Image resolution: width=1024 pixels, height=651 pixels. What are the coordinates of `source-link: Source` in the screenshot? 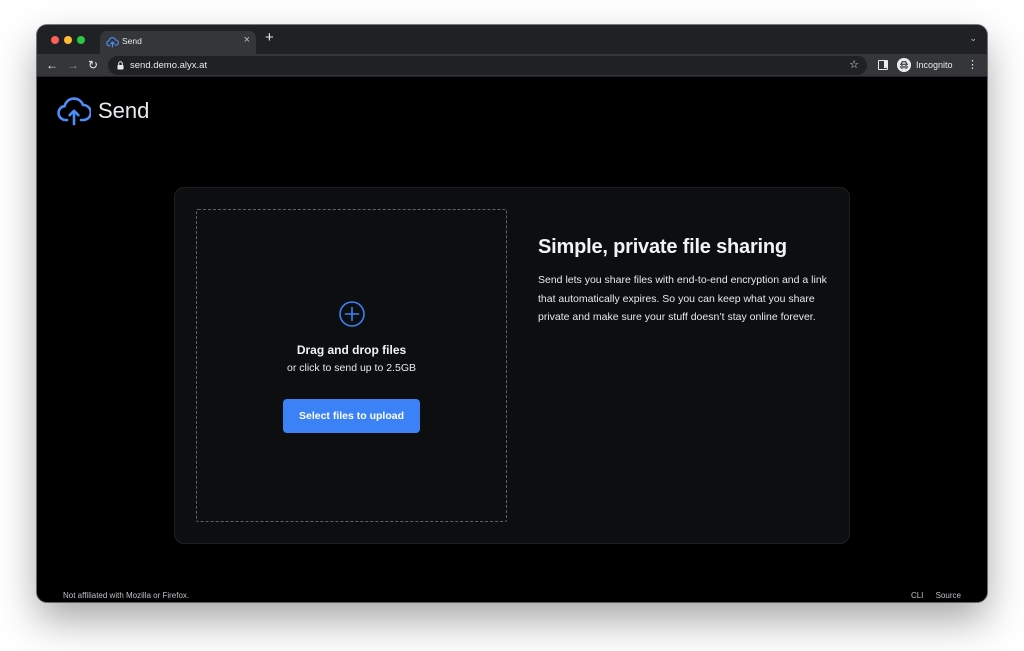 It's located at (948, 595).